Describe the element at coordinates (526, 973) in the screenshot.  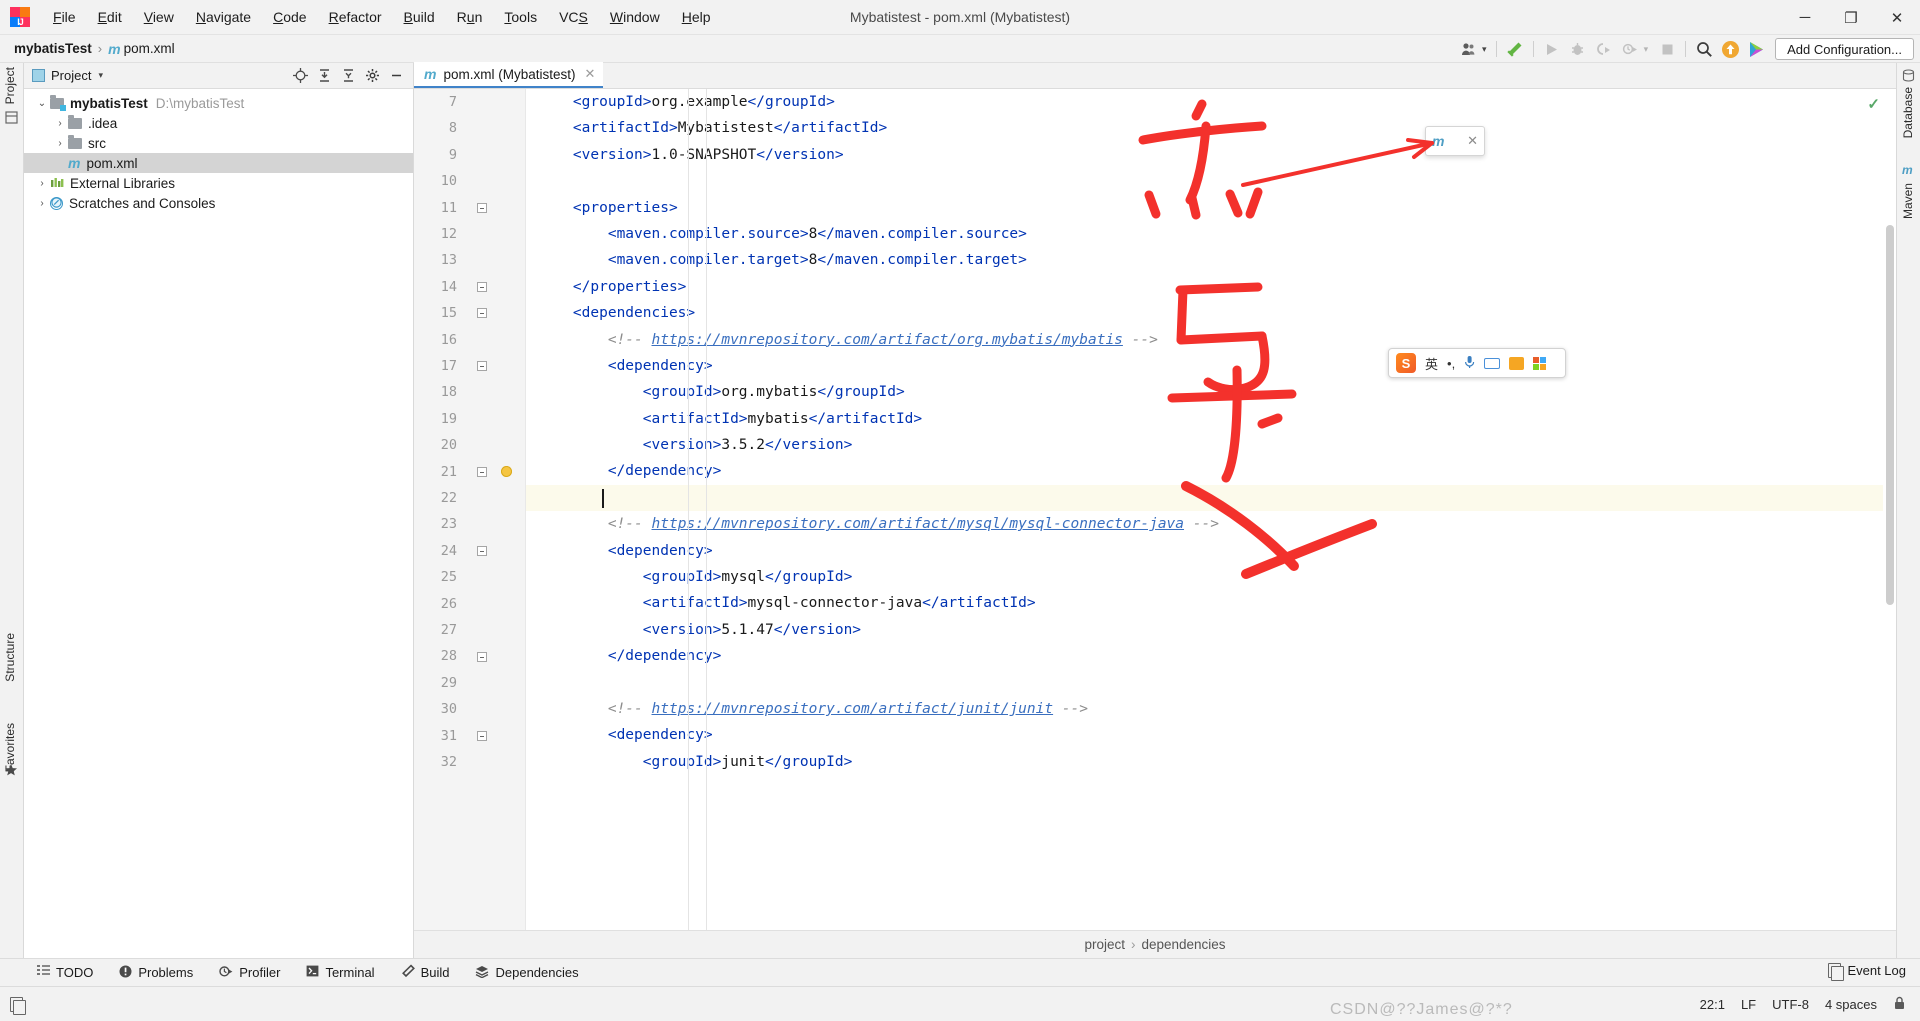
I see `bottom-item-dependencies: Dependencies` at that location.